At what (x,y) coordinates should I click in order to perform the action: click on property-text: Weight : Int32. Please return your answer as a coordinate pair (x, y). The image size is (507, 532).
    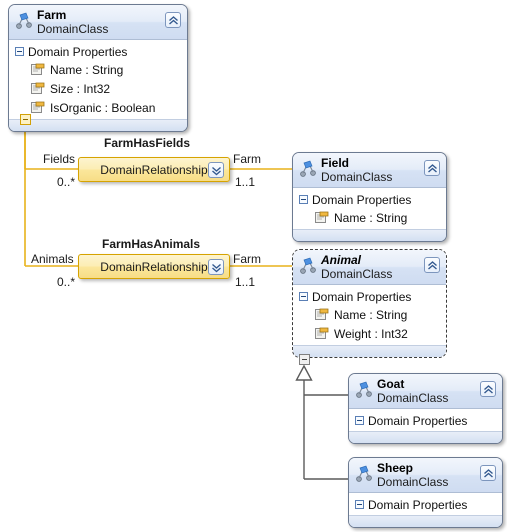
    Looking at the image, I should click on (371, 333).